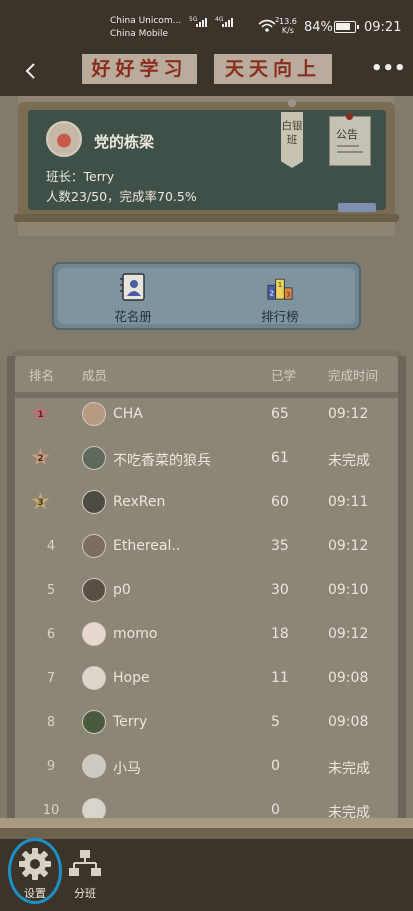  I want to click on member-name: Ethereal.., so click(147, 546).